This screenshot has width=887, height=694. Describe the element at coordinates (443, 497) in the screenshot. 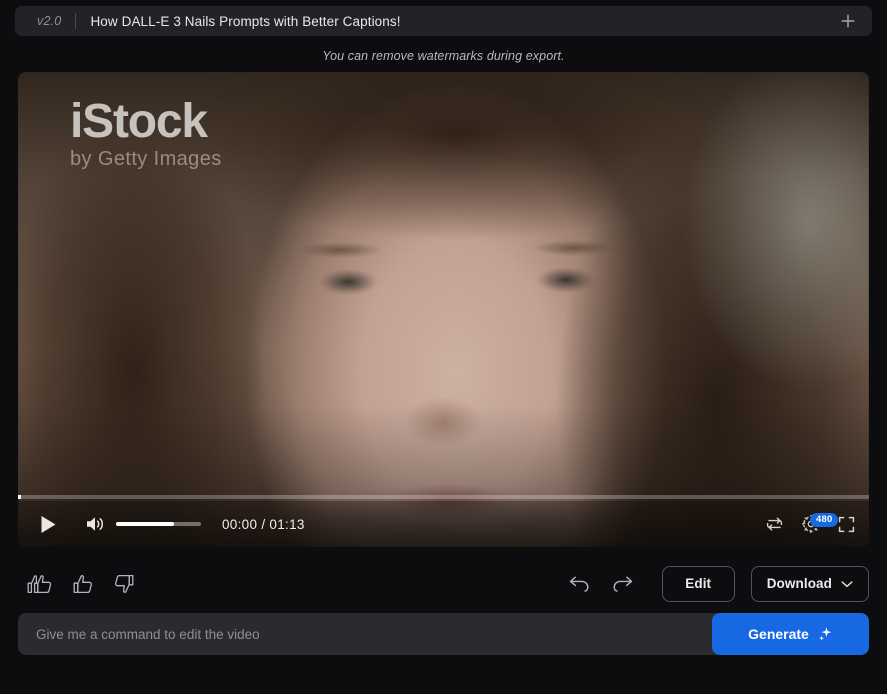

I see `progress-bar` at that location.